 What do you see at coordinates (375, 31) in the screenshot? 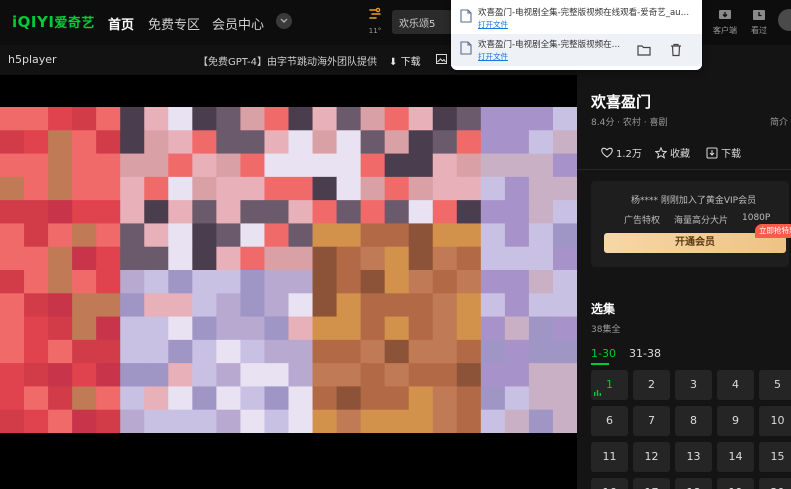
I see `weather-temperature: 11°` at bounding box center [375, 31].